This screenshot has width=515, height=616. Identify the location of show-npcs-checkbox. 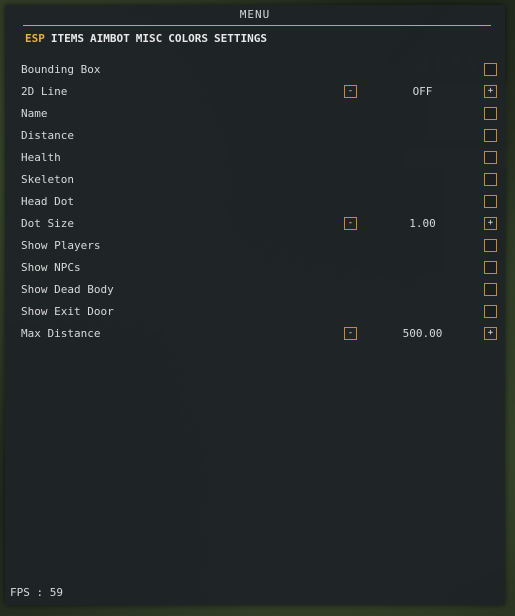
(490, 267).